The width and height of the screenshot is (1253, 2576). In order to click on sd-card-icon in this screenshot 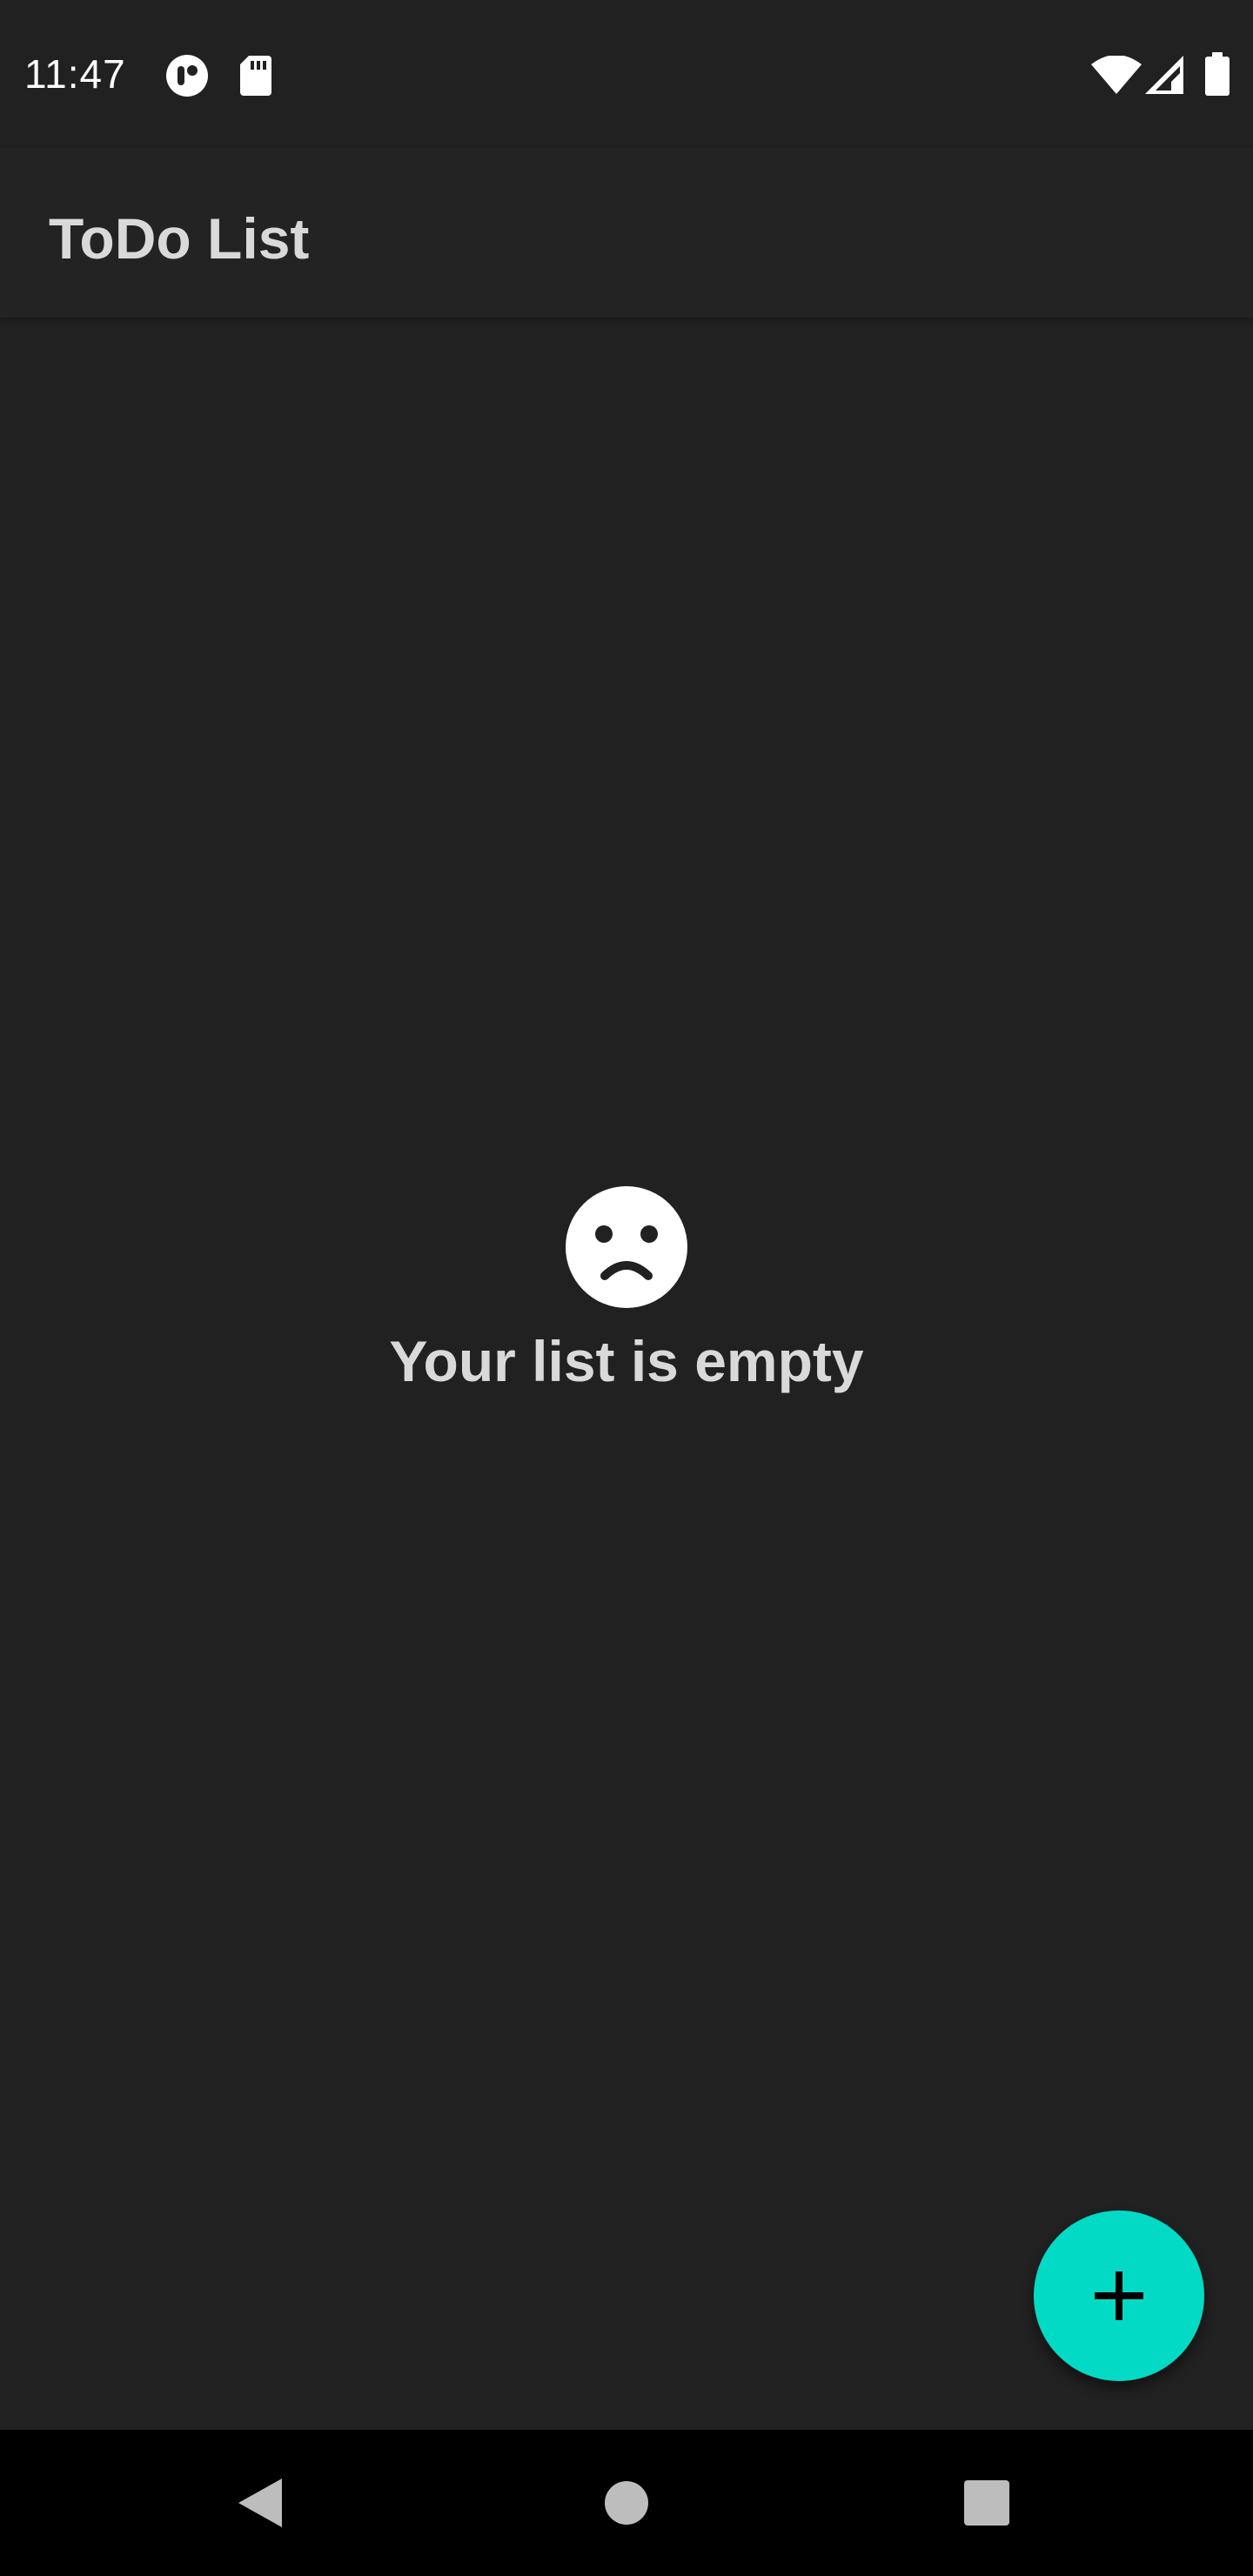, I will do `click(256, 76)`.